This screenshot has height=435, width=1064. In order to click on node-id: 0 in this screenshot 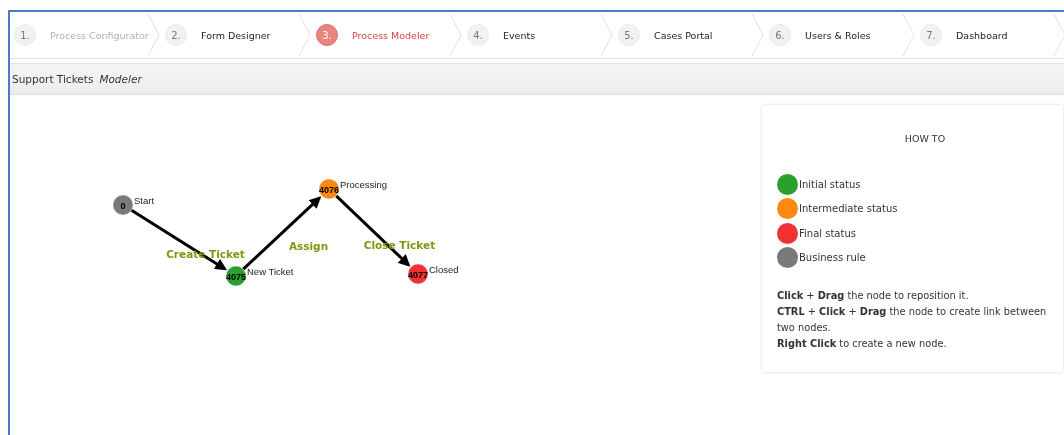, I will do `click(123, 205)`.